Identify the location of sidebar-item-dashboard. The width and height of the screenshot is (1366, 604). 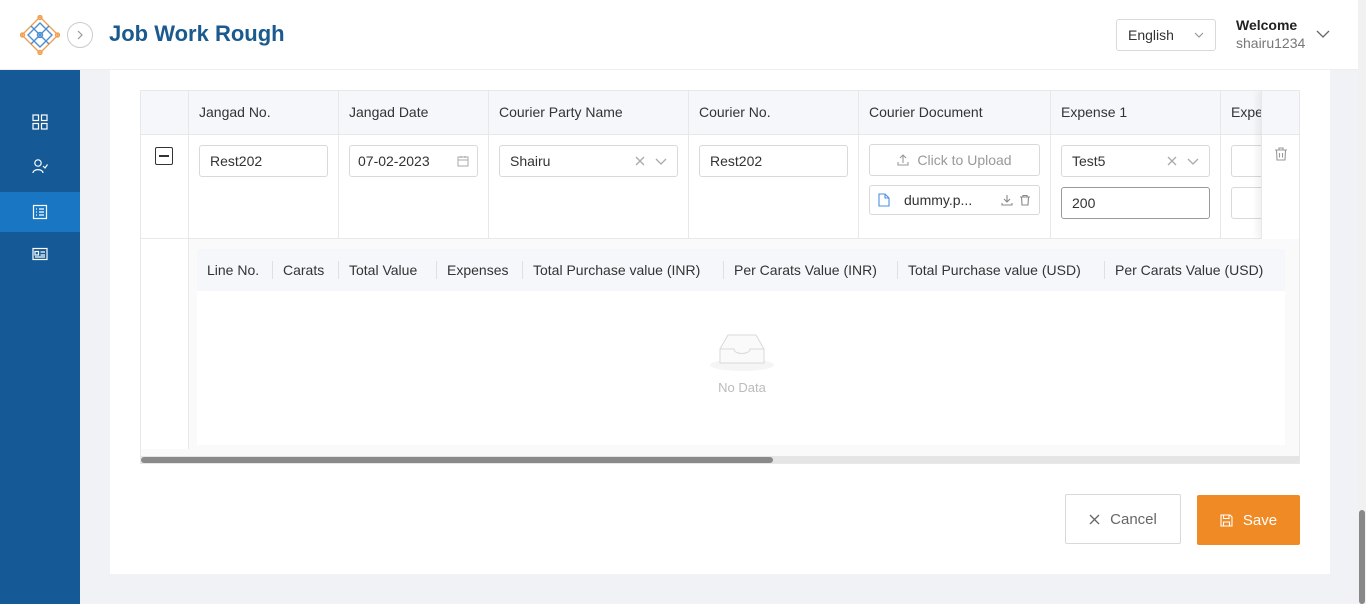
(40, 122).